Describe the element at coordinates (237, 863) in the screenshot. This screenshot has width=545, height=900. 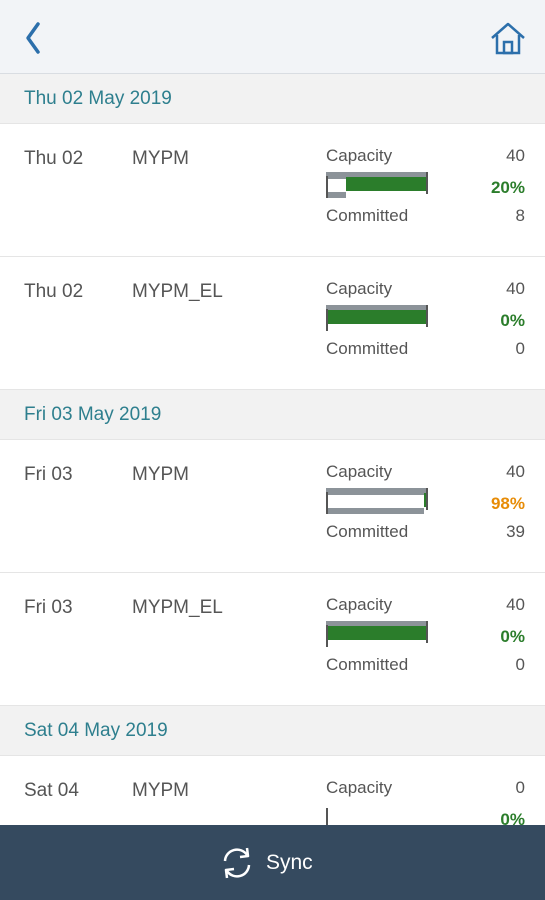
I see `sync-icon` at that location.